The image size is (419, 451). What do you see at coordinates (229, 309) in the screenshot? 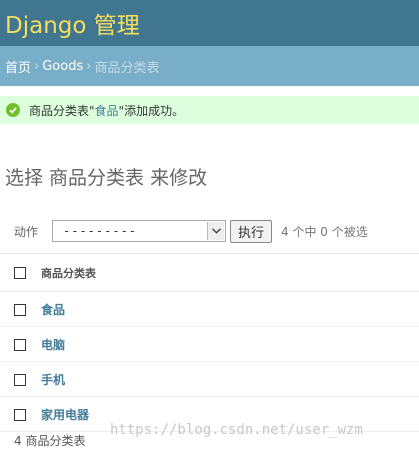
I see `row-cell: 食品` at bounding box center [229, 309].